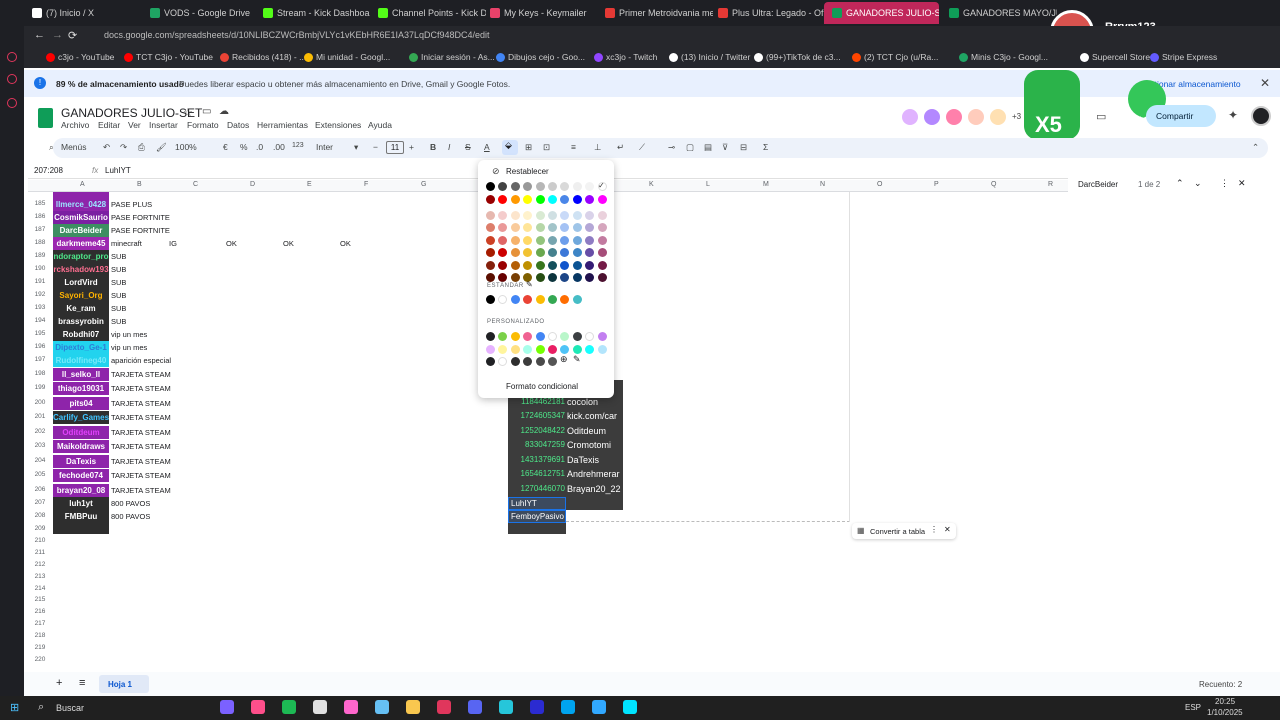 This screenshot has height=720, width=1280. What do you see at coordinates (81, 308) in the screenshot?
I see `winner-name-cell: Ke_ram` at bounding box center [81, 308].